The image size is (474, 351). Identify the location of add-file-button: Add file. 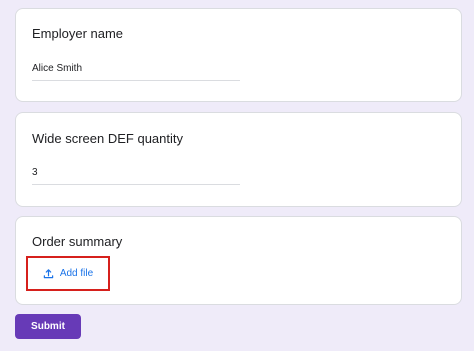
(68, 273).